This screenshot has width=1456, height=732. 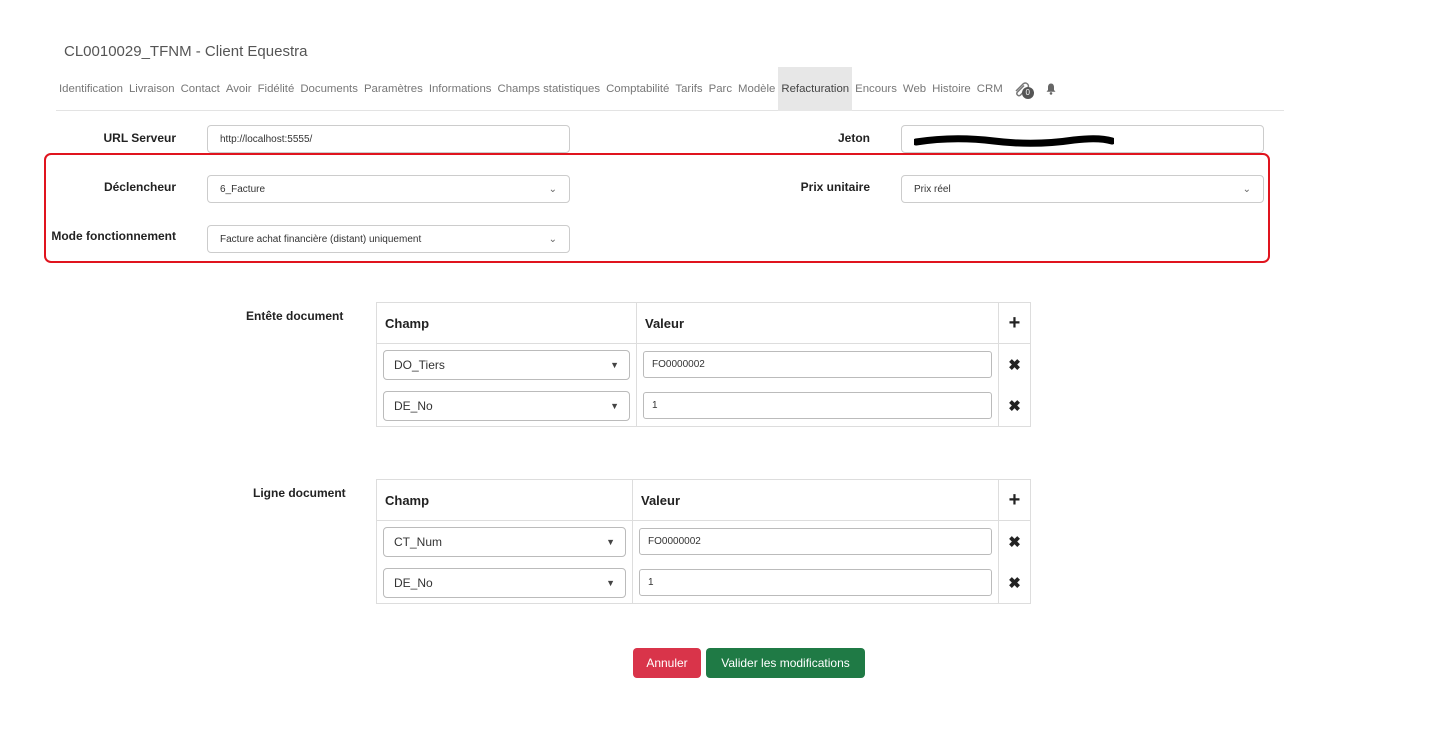 I want to click on declencheur-label: Déclencheur, so click(x=139, y=187).